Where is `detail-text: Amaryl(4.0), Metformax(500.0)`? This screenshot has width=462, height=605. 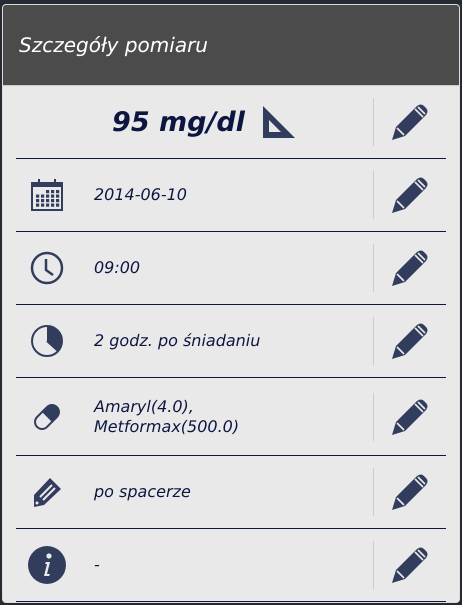
detail-text: Amaryl(4.0), Metformax(500.0) is located at coordinates (166, 416).